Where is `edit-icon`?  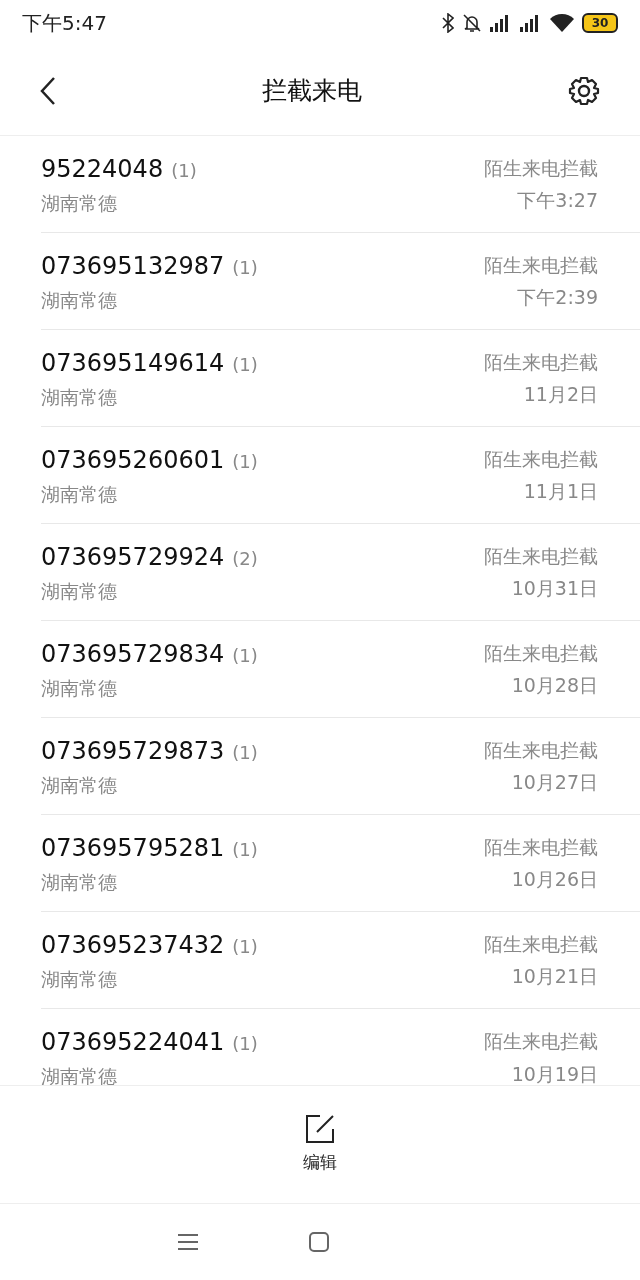
edit-icon is located at coordinates (320, 1128).